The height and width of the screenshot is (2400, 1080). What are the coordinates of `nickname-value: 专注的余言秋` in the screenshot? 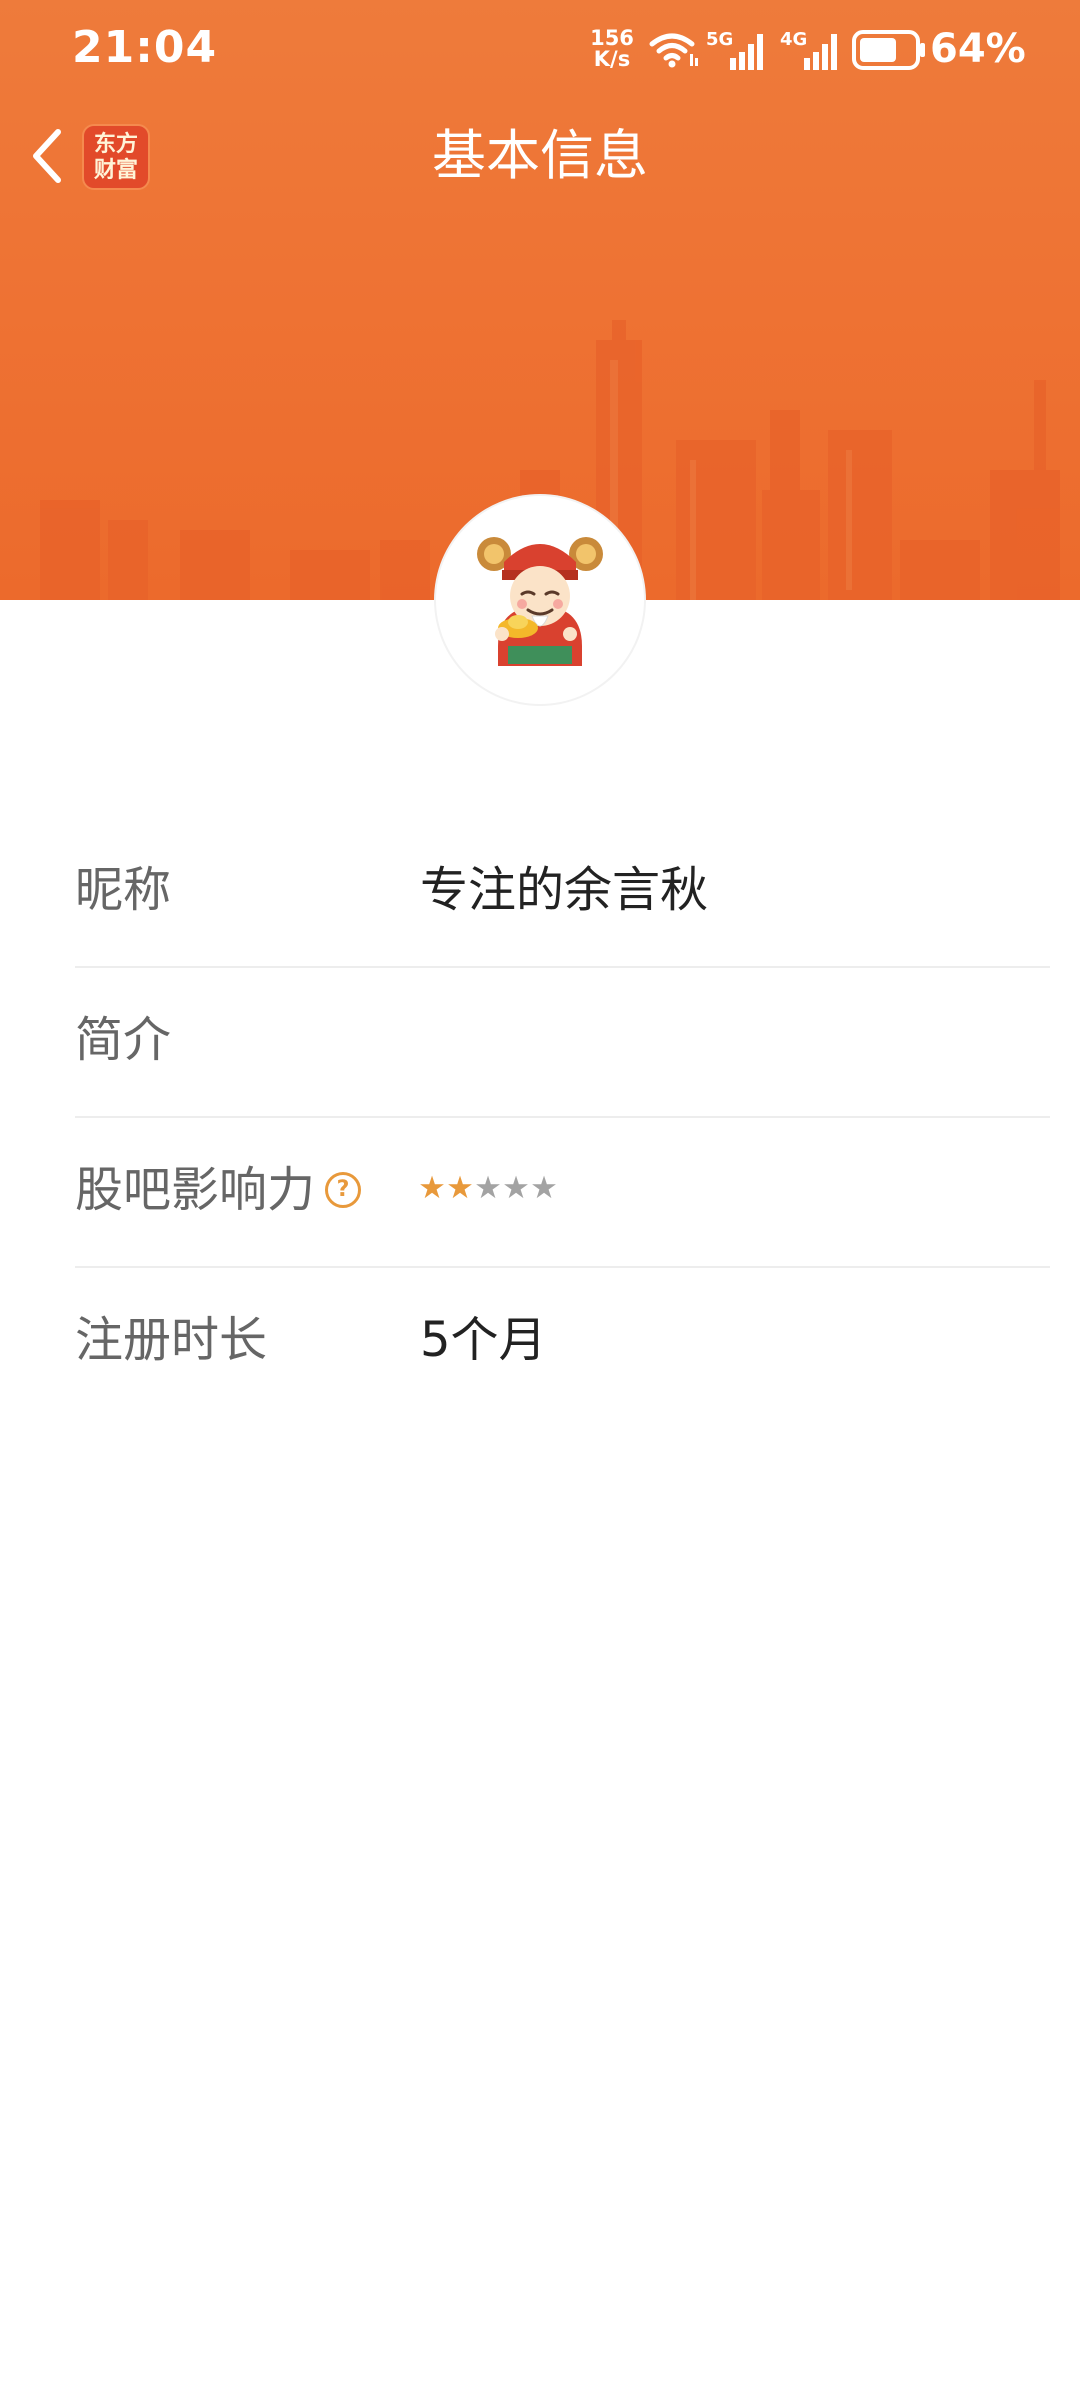 It's located at (564, 890).